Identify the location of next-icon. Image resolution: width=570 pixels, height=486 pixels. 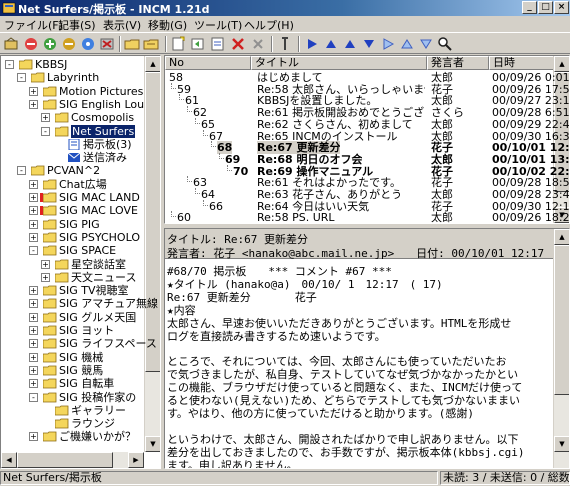
(331, 44).